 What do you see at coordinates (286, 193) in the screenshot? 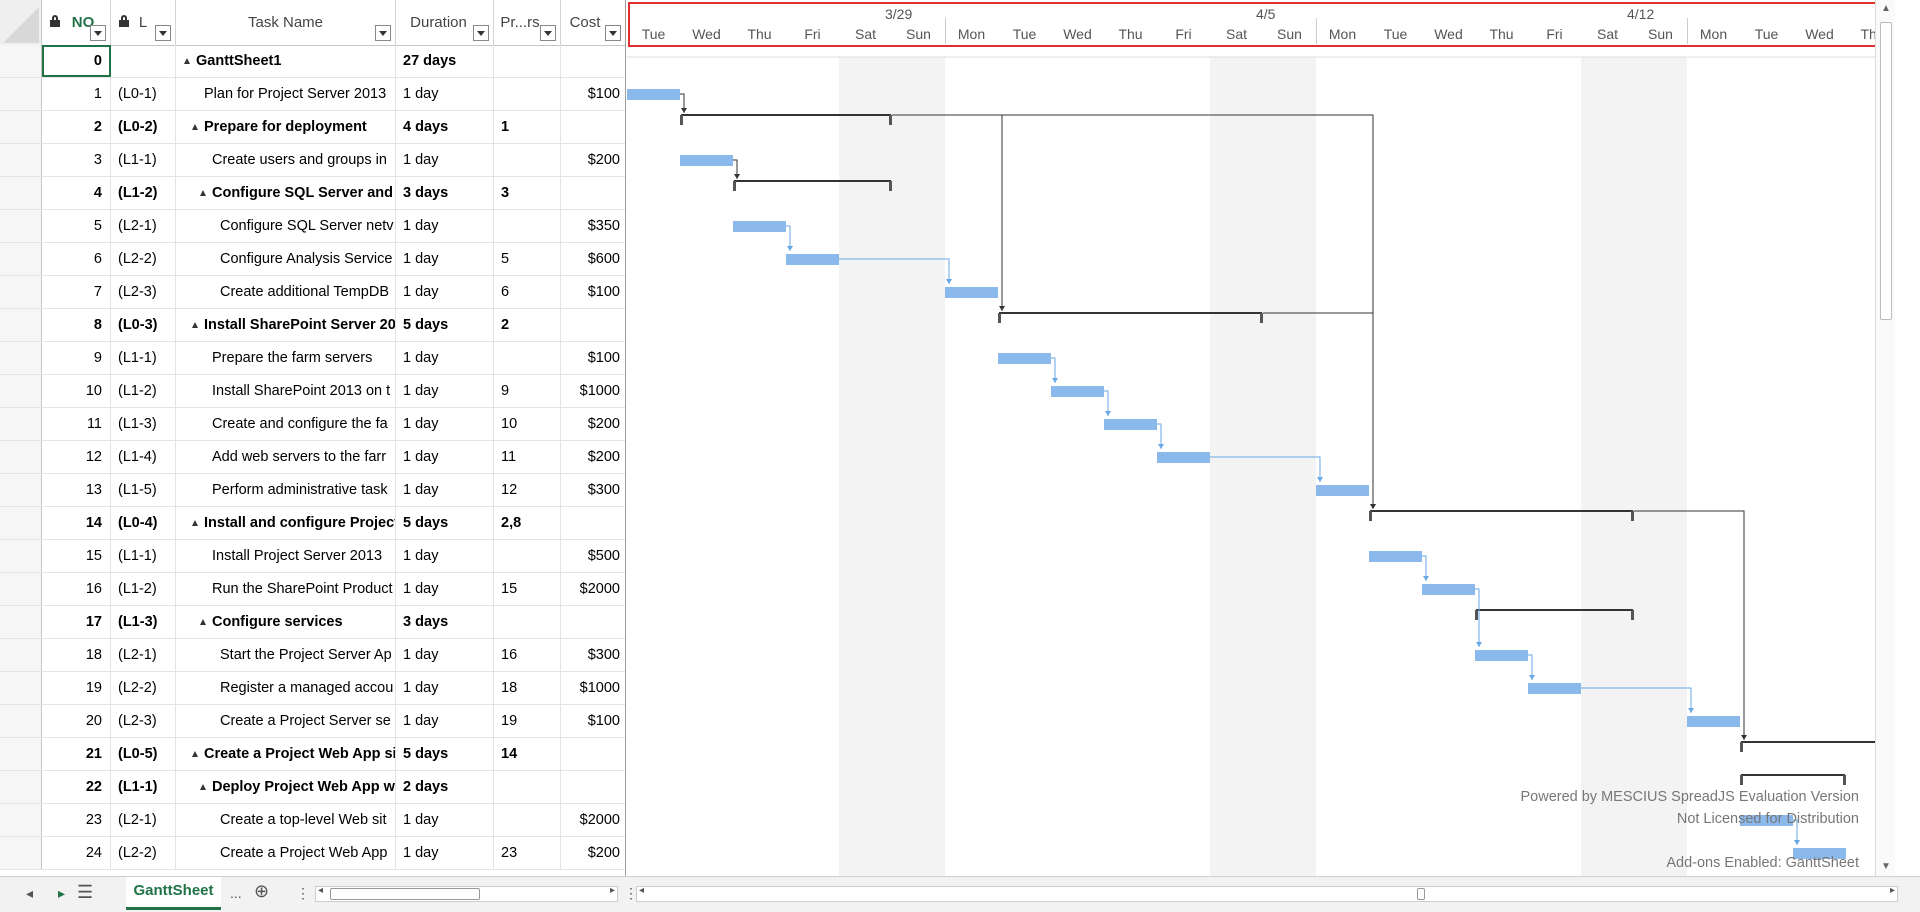
I see `cell-task-name: Configure SQL Server and A` at bounding box center [286, 193].